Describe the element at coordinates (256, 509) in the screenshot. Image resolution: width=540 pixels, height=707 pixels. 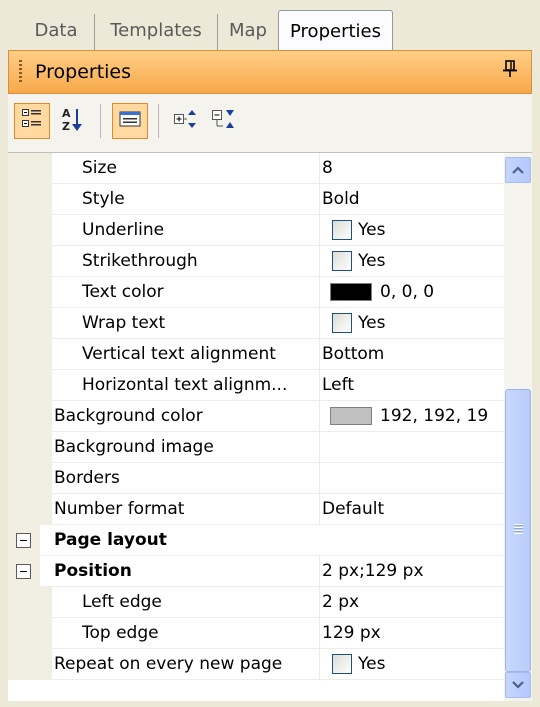
I see `property-row-number-format: Number format Default` at that location.